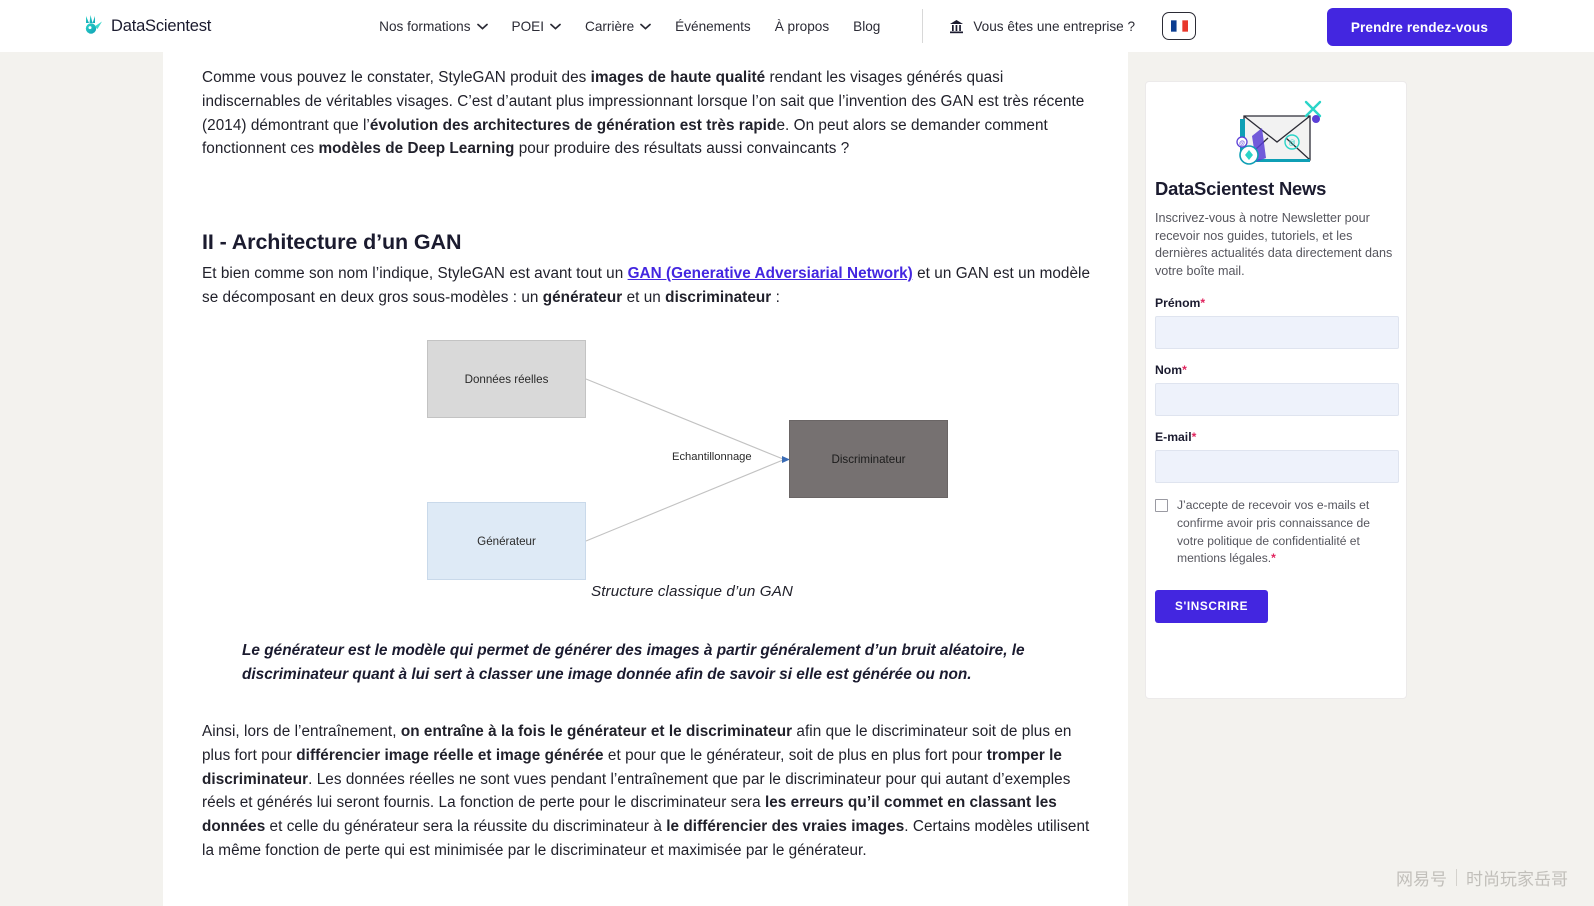  I want to click on section-heading-block: II - Architecture d’un GAN, so click(332, 242).